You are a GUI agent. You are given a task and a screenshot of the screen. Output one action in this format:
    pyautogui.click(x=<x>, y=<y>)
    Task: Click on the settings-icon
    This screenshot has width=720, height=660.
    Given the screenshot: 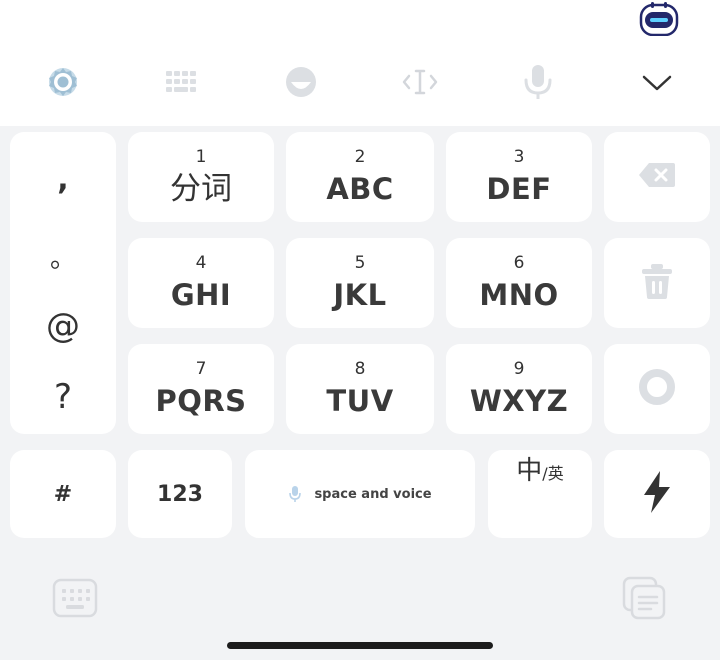 What is the action you would take?
    pyautogui.click(x=63, y=82)
    